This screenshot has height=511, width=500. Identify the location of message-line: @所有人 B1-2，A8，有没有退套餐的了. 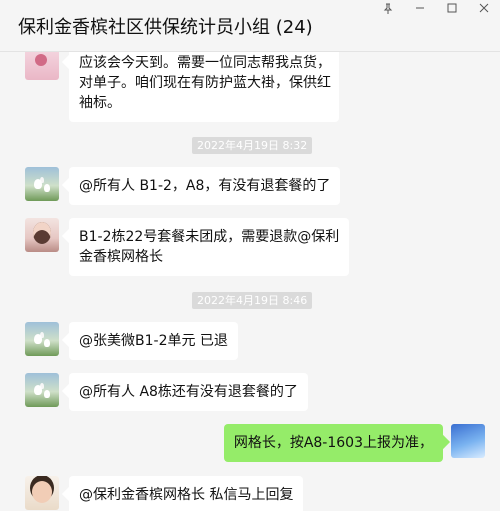
(205, 186).